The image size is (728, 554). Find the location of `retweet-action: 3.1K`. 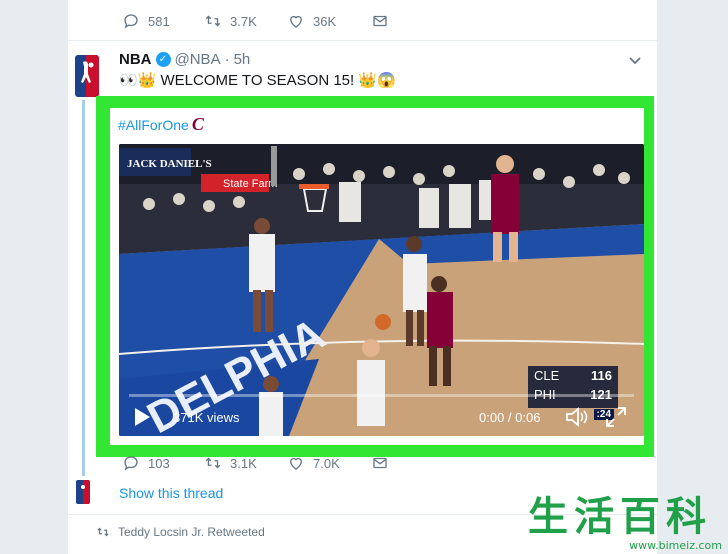

retweet-action: 3.1K is located at coordinates (230, 463).